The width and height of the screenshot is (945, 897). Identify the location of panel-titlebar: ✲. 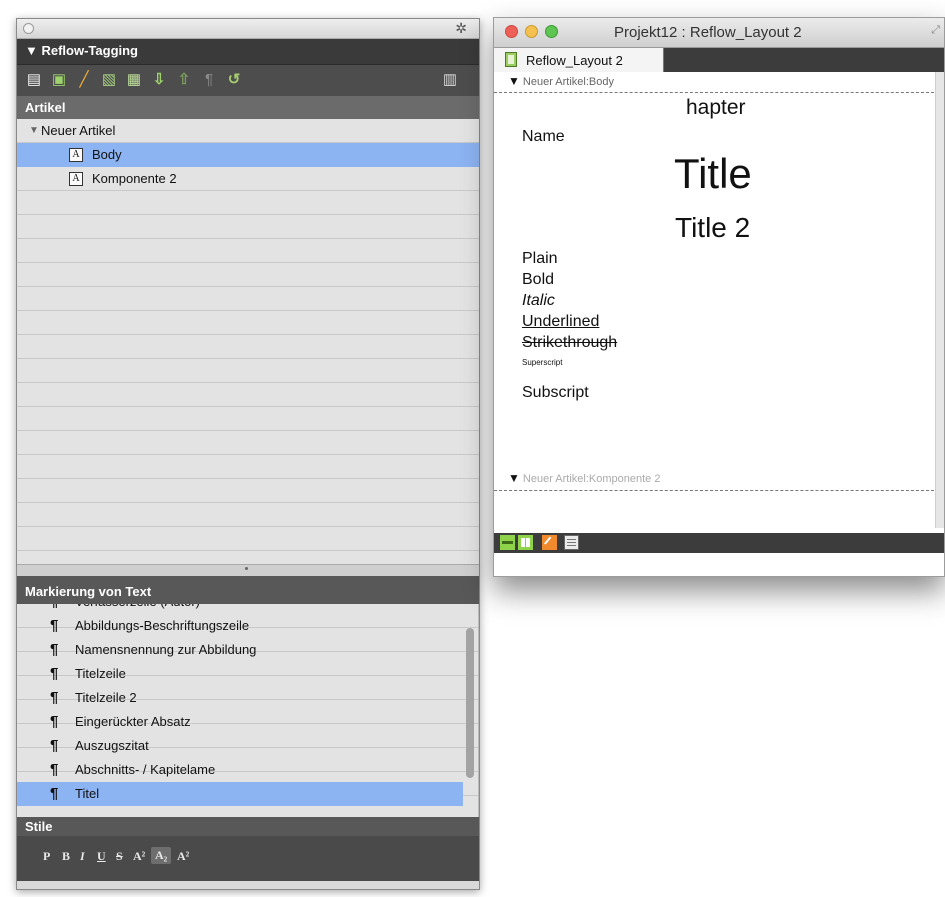
(248, 29).